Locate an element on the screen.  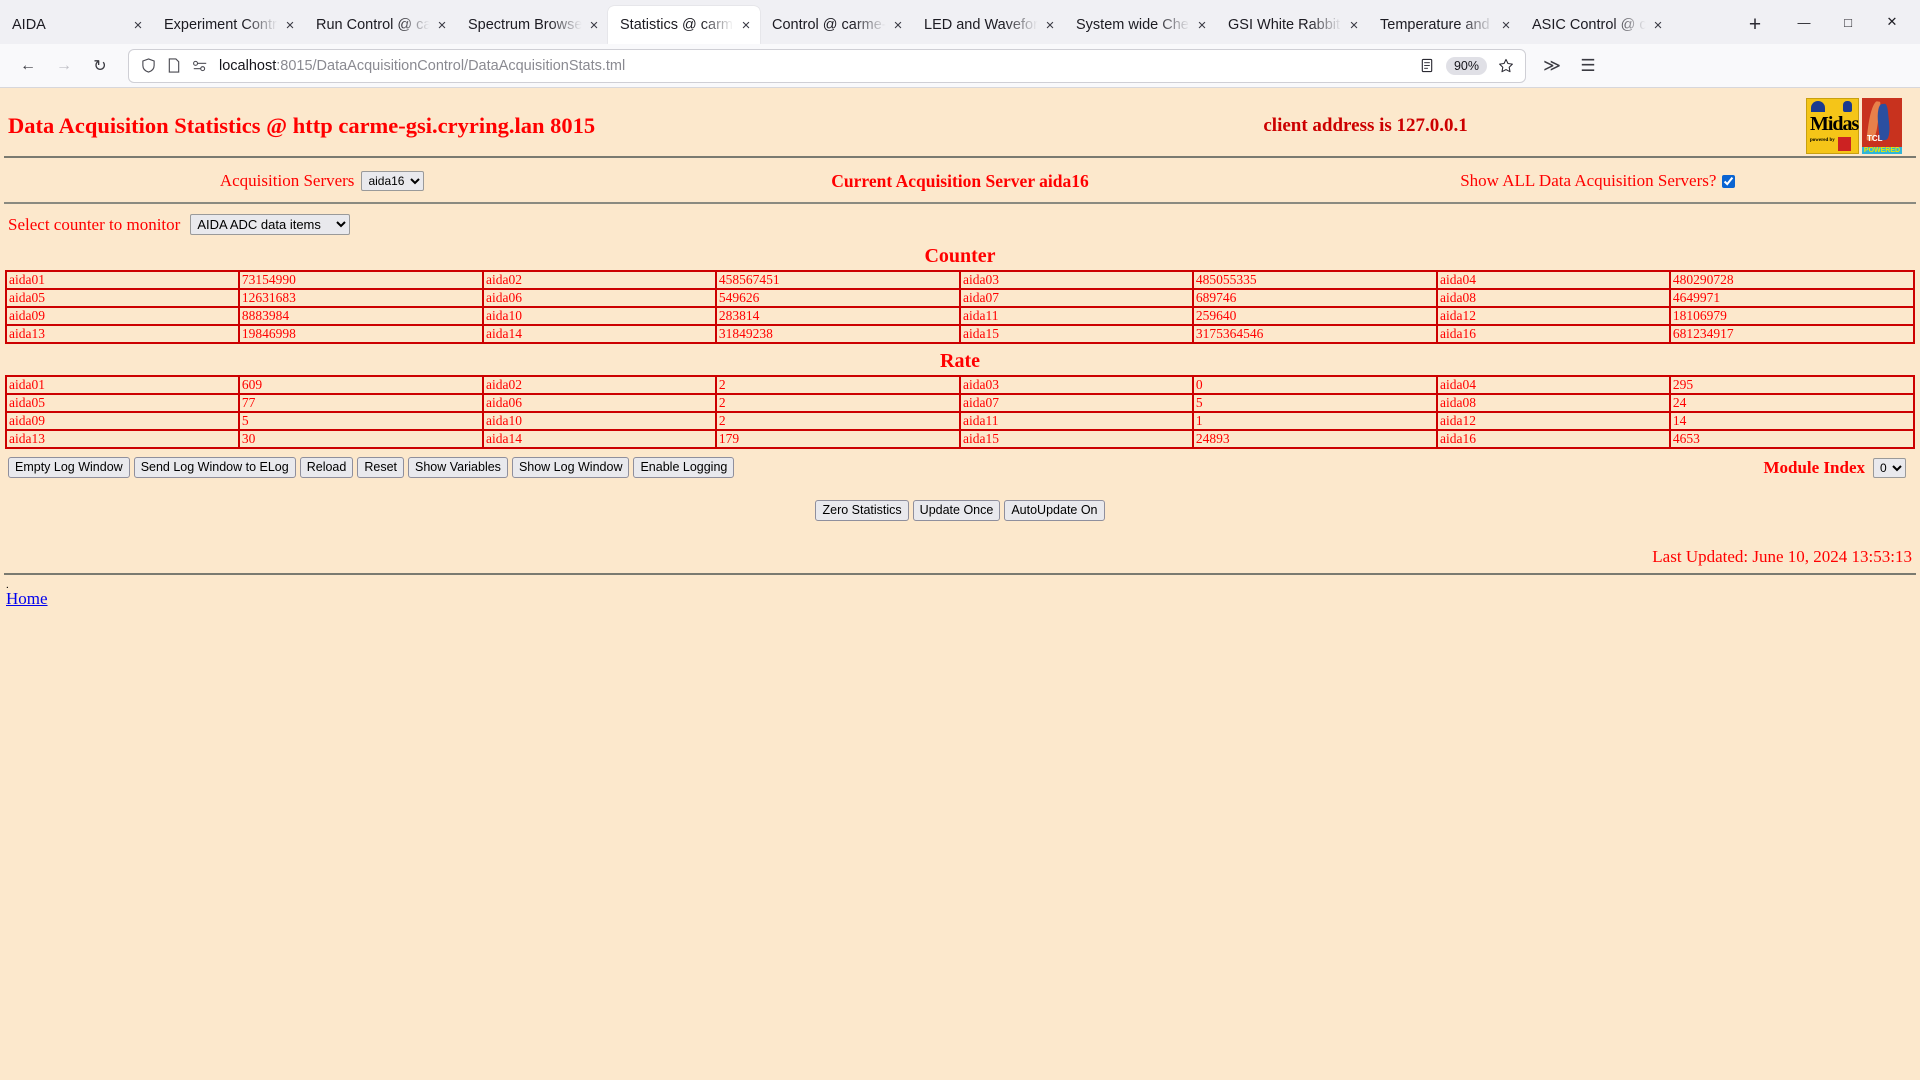
table-row: aida09 5 aida10 2 aida11 1 aida12 14 is located at coordinates (960, 421).